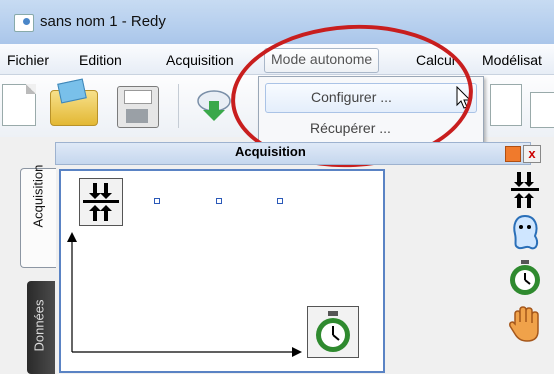 The height and width of the screenshot is (374, 554). I want to click on open-folder-icon, so click(74, 108).